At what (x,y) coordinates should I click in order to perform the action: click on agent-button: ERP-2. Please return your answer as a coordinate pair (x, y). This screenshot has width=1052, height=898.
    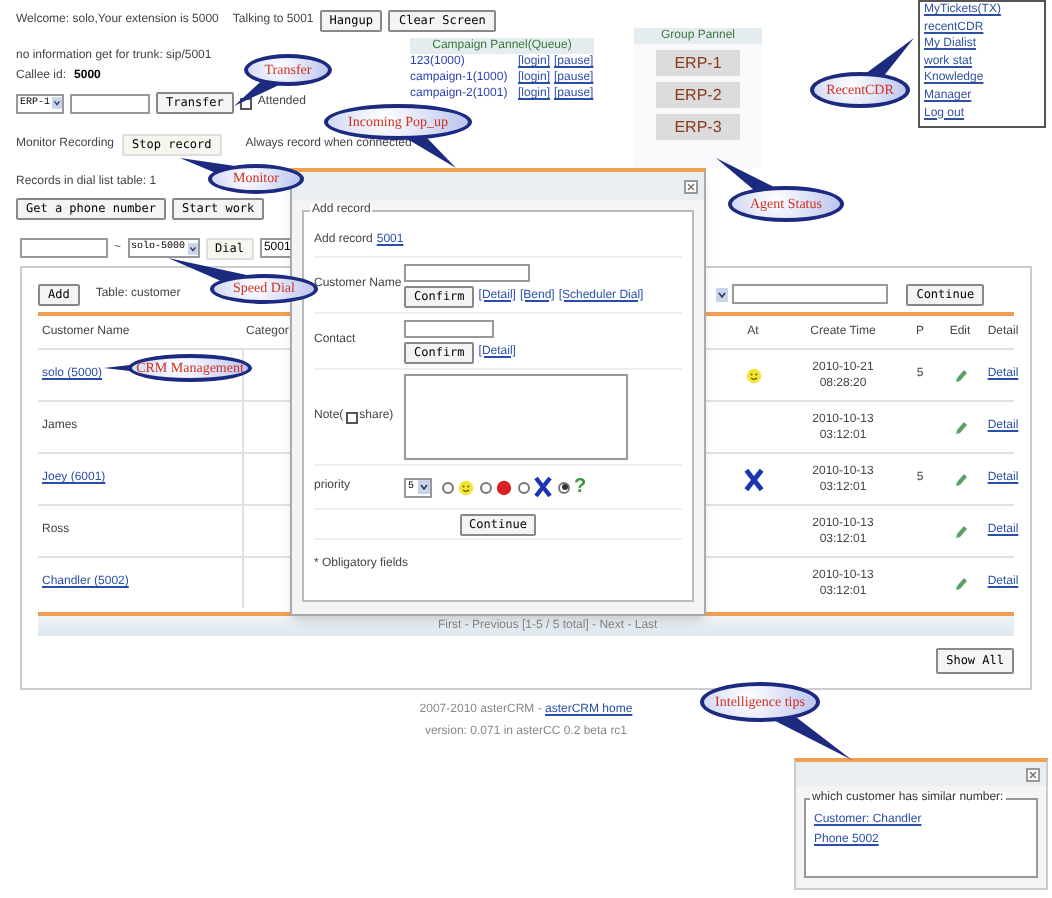
    Looking at the image, I should click on (698, 95).